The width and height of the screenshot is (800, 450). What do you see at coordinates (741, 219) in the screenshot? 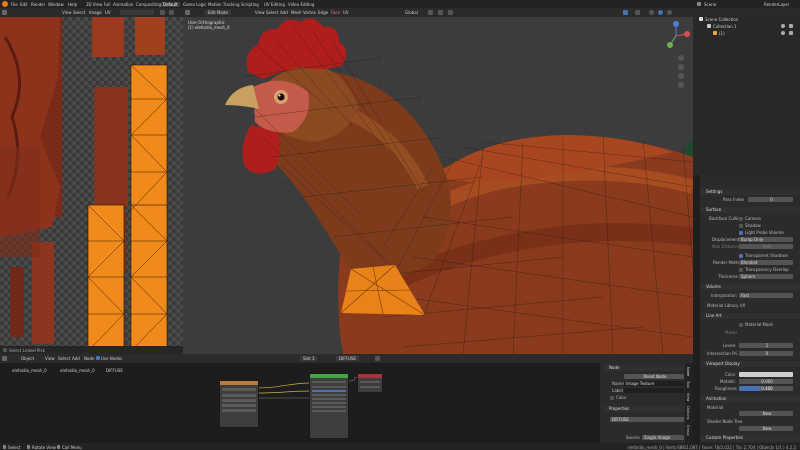
I see `camera-checkbox` at bounding box center [741, 219].